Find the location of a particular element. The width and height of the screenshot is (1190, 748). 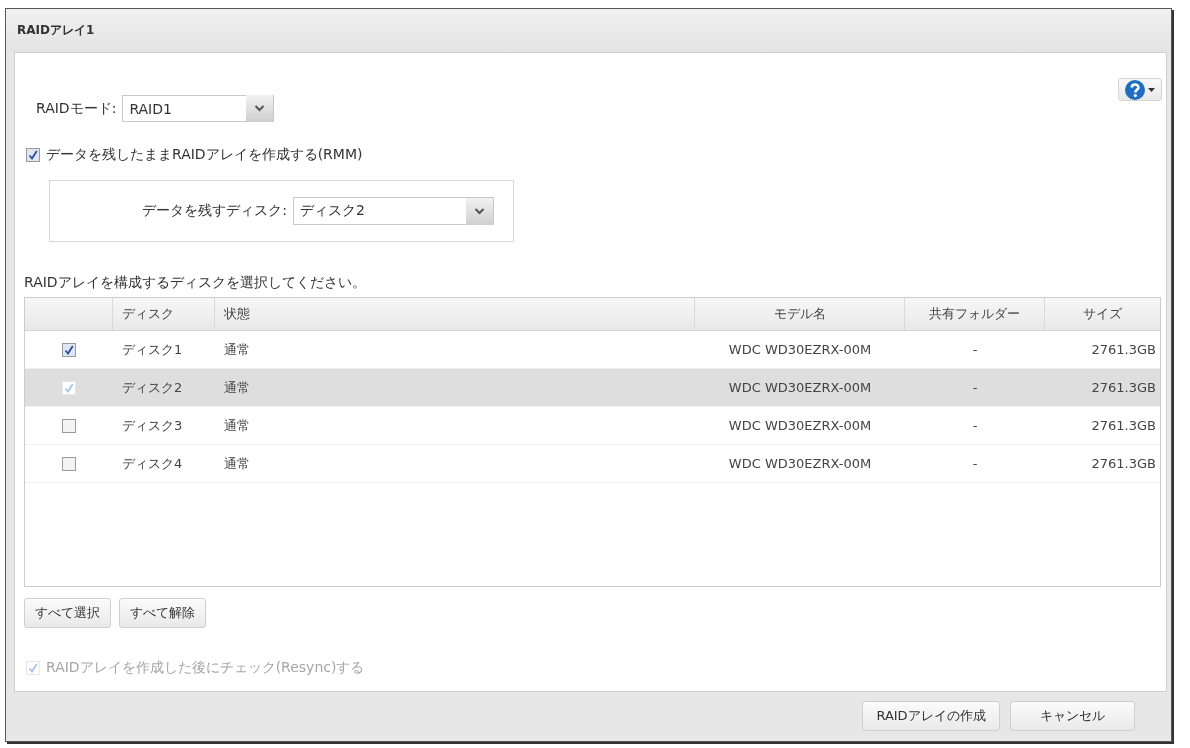

checkbox-label: RAIDアレイを作成した後にチェック(Resync)する is located at coordinates (205, 668).